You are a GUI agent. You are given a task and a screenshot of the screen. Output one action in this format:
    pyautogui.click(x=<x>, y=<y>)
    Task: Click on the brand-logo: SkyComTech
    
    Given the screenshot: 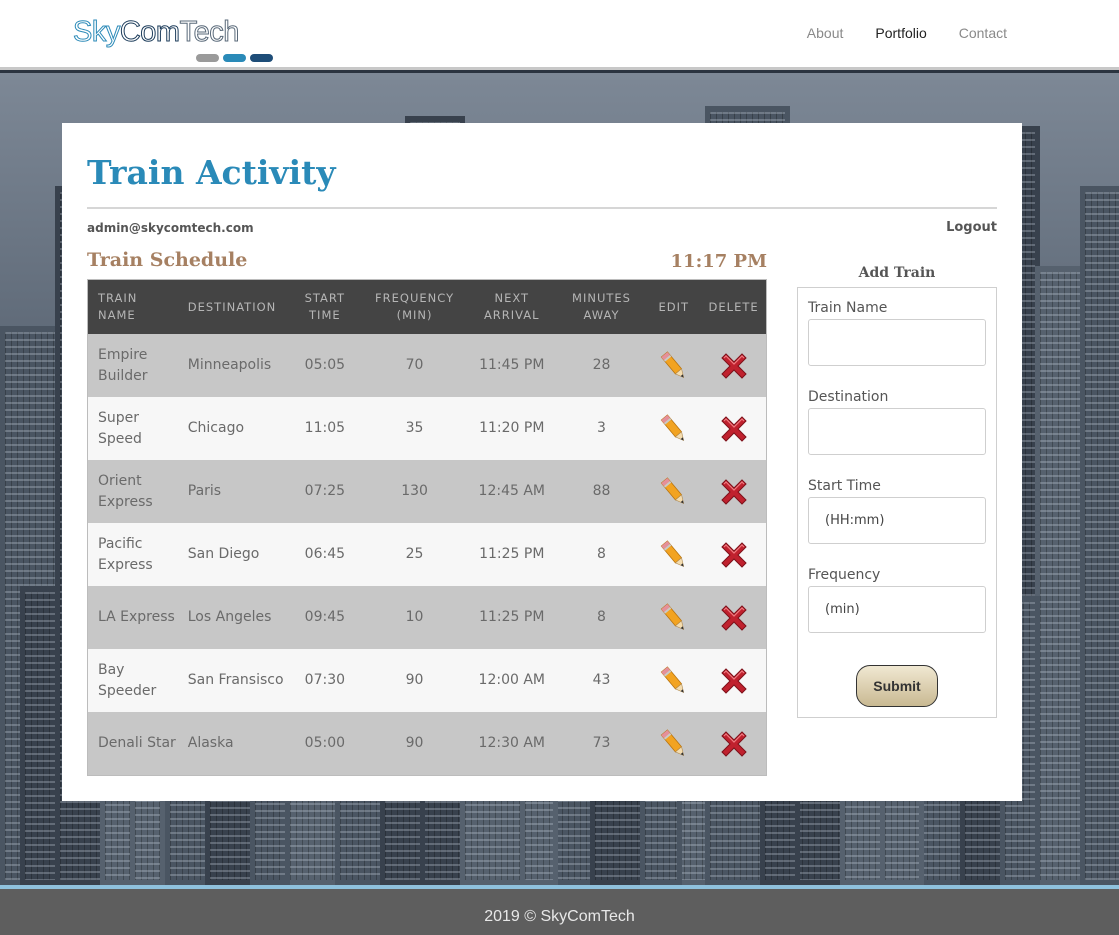 What is the action you would take?
    pyautogui.click(x=178, y=40)
    